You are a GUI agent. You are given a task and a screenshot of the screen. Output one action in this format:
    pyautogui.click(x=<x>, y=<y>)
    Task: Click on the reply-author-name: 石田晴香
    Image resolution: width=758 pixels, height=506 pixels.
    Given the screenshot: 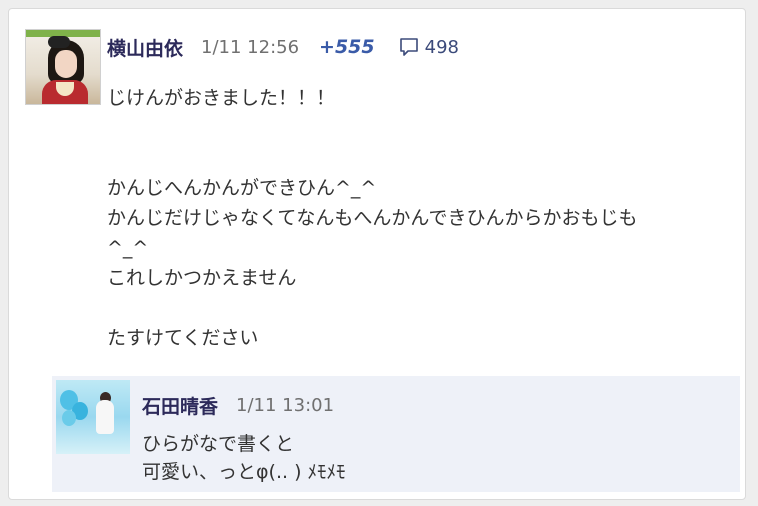 What is the action you would take?
    pyautogui.click(x=180, y=405)
    